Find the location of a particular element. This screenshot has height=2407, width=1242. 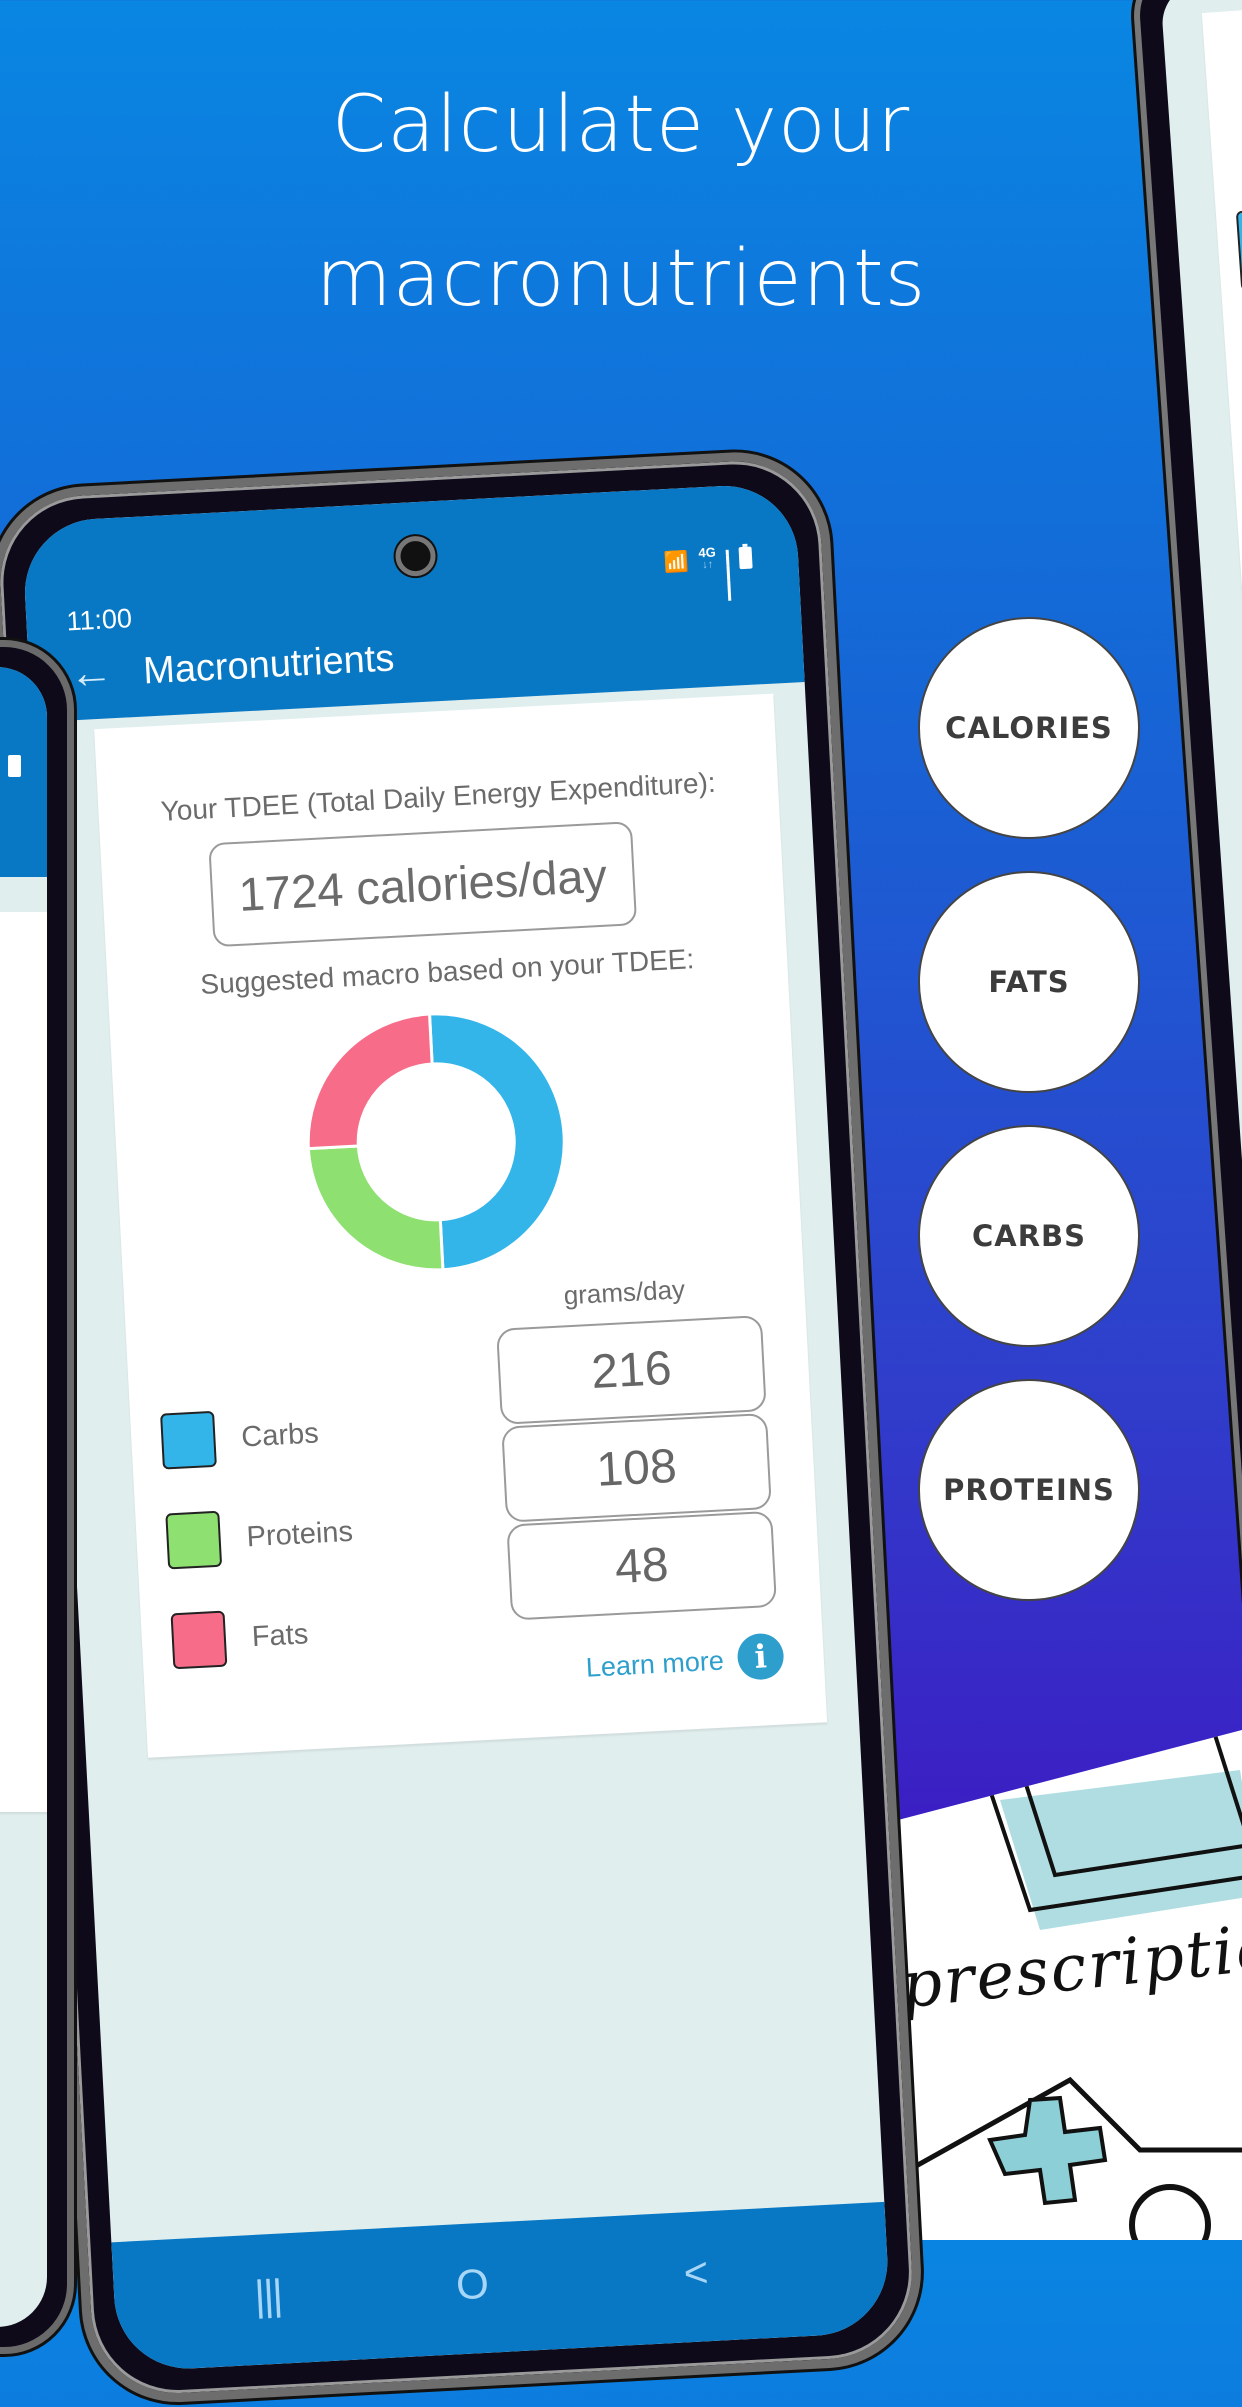

arrow-left-icon: ← is located at coordinates (91, 672).